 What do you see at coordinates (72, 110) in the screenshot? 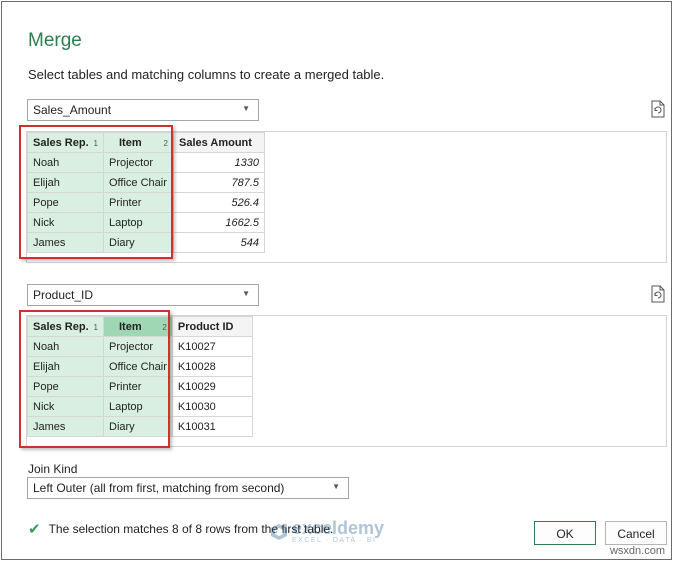
I see `first-table-select-value: Sales_Amount` at bounding box center [72, 110].